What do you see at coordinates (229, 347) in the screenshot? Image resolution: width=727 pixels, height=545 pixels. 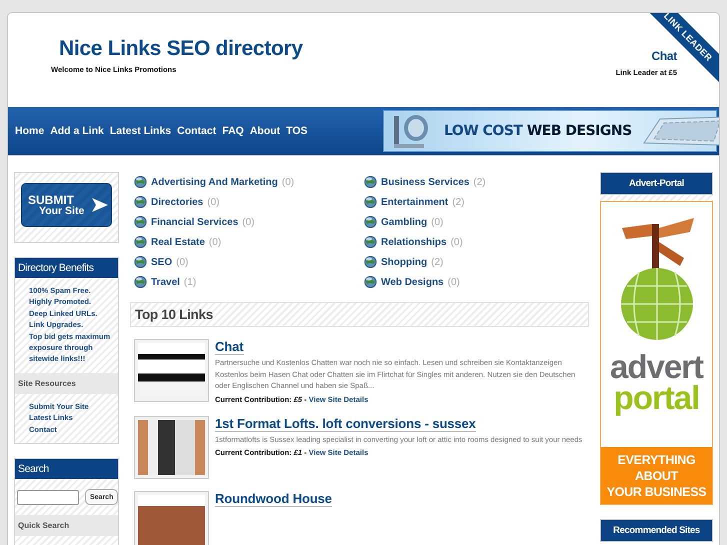 I see `link-title: Chat` at bounding box center [229, 347].